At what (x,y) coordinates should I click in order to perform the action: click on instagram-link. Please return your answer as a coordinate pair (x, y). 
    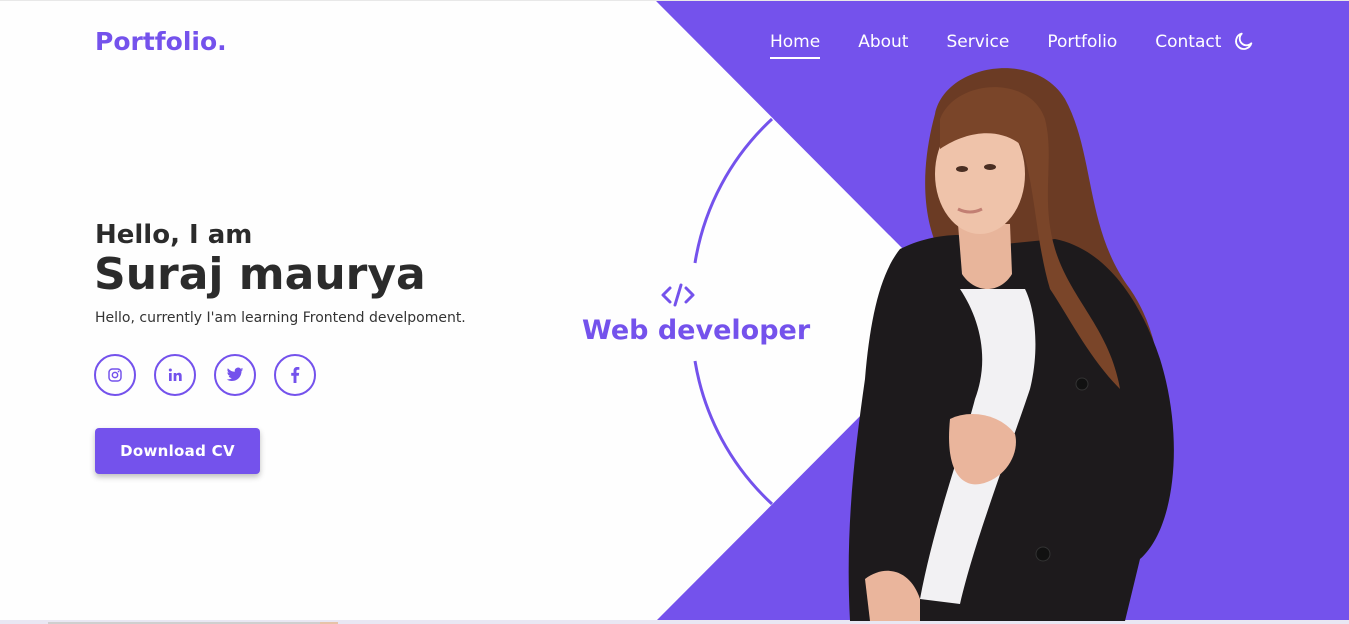
    Looking at the image, I should click on (115, 375).